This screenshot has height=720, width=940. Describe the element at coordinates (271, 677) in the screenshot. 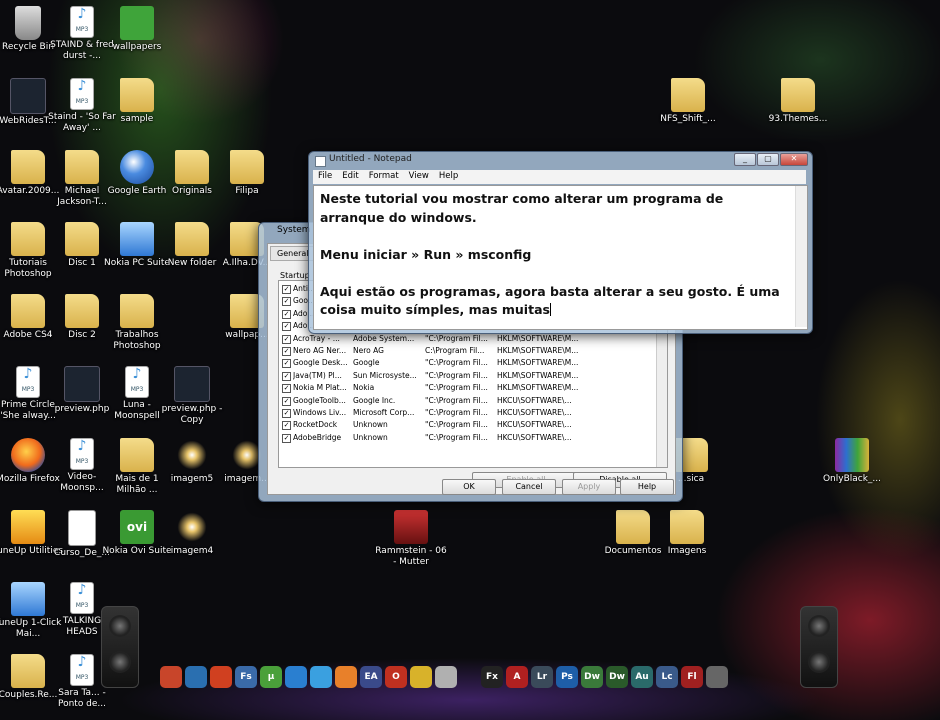

I see `utorrent-icon: µ` at that location.